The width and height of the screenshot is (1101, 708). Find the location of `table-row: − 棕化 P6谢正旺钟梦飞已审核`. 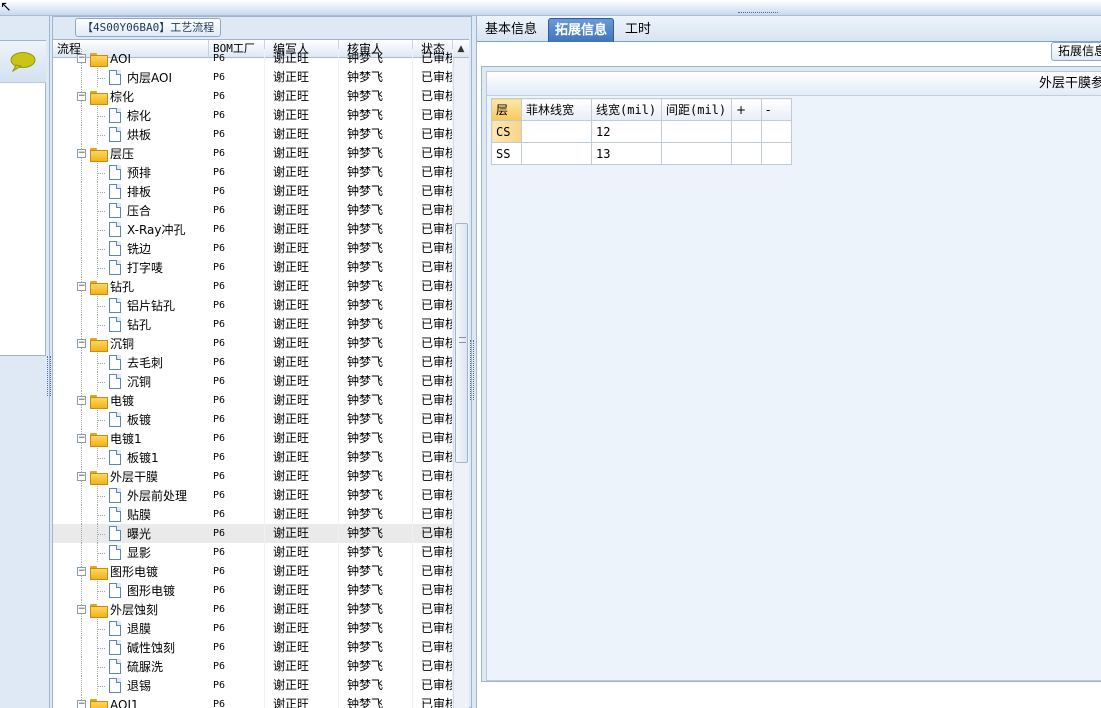

table-row: − 棕化 P6谢正旺钟梦飞已审核 is located at coordinates (253, 96).